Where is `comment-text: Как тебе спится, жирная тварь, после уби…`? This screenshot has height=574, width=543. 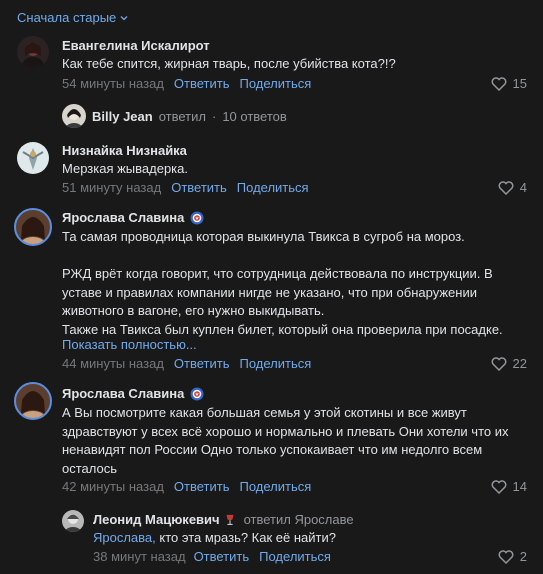 comment-text: Как тебе спится, жирная тварь, после уби… is located at coordinates (229, 63).